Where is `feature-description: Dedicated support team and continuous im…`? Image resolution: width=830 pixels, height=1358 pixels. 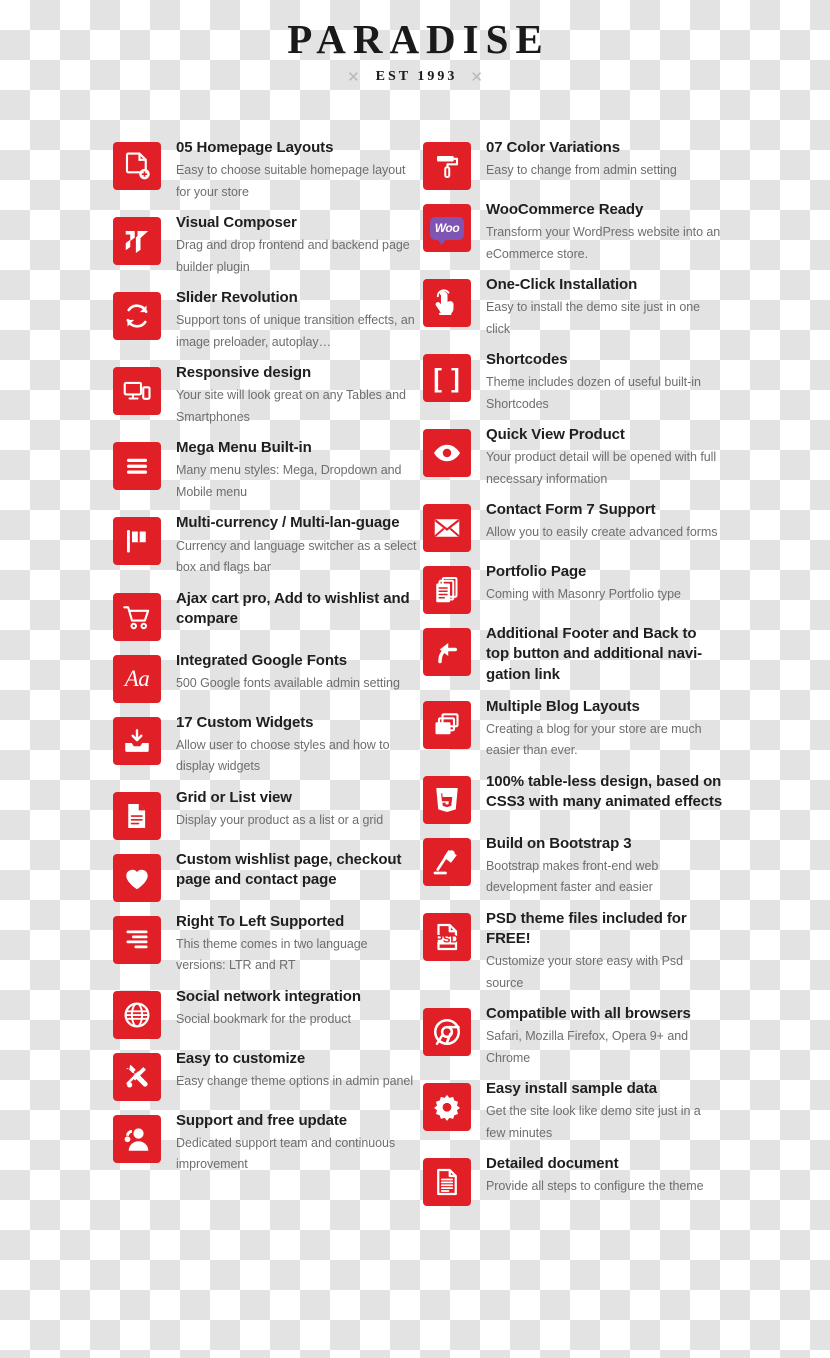 feature-description: Dedicated support team and continuous im… is located at coordinates (286, 1153).